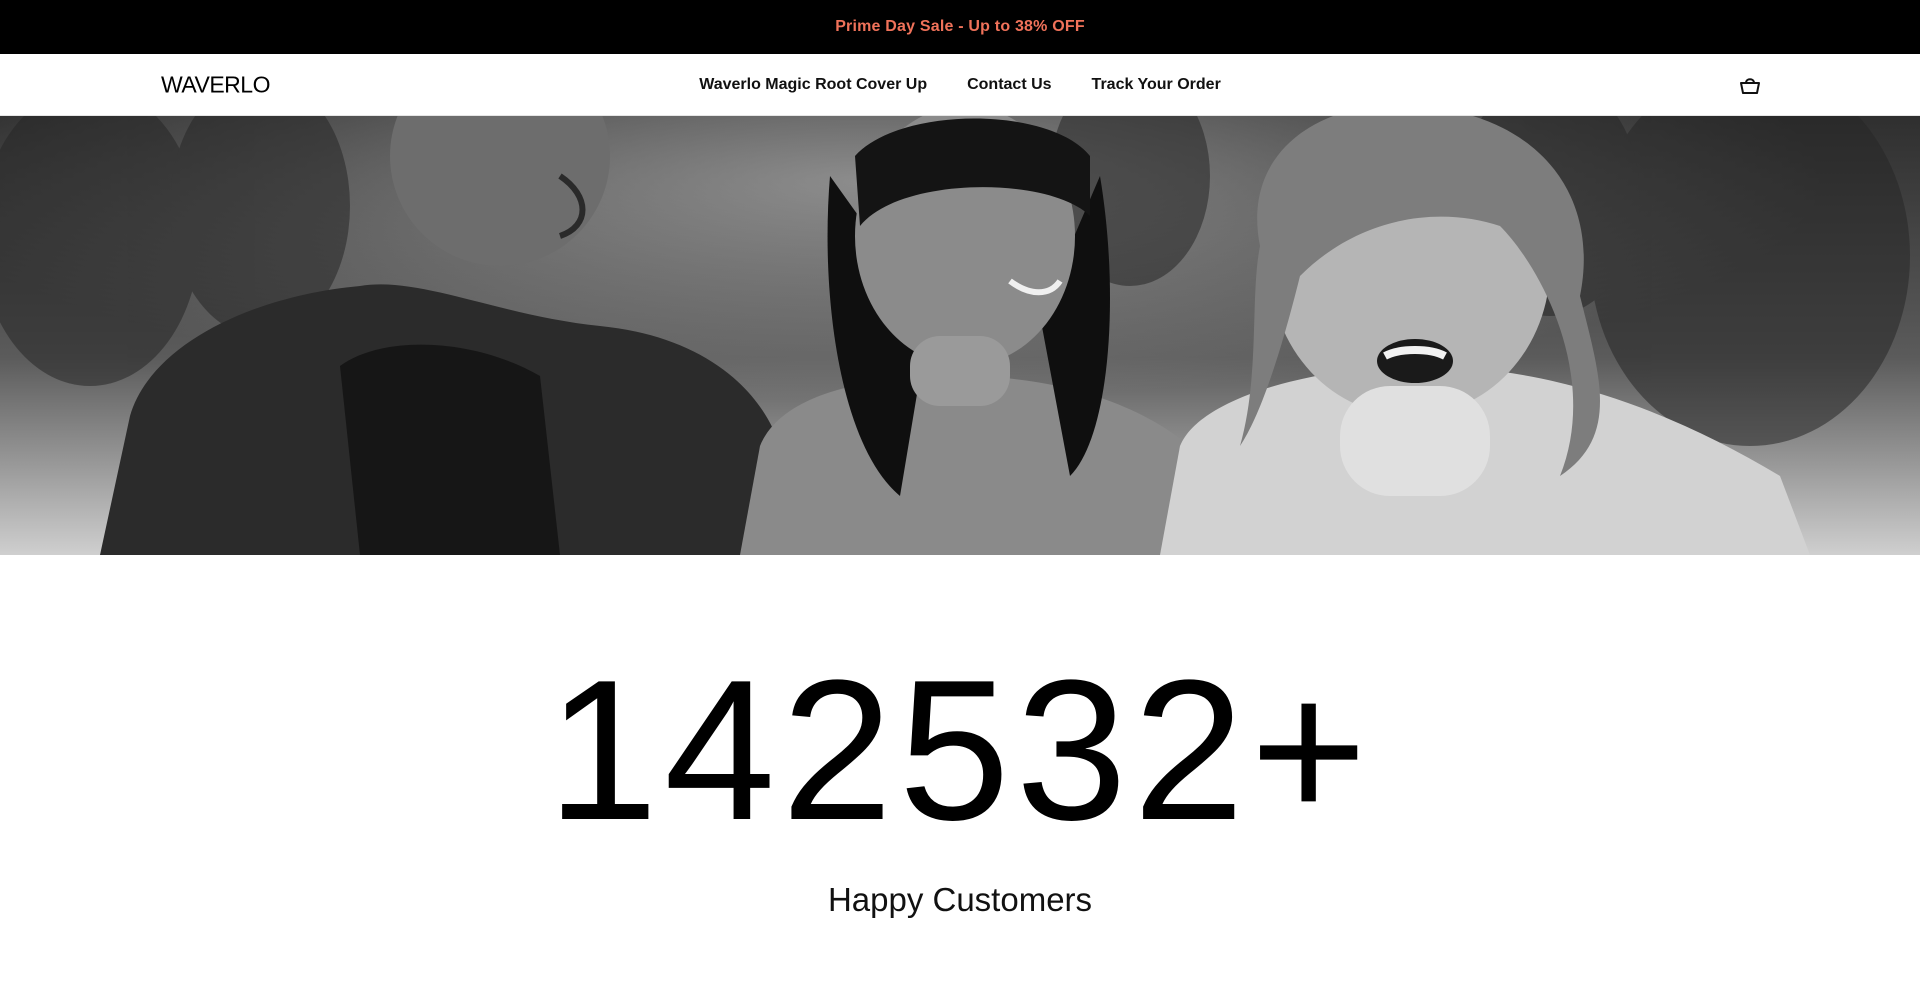 The width and height of the screenshot is (1920, 993). Describe the element at coordinates (215, 84) in the screenshot. I see `logo: WAVERLO` at that location.